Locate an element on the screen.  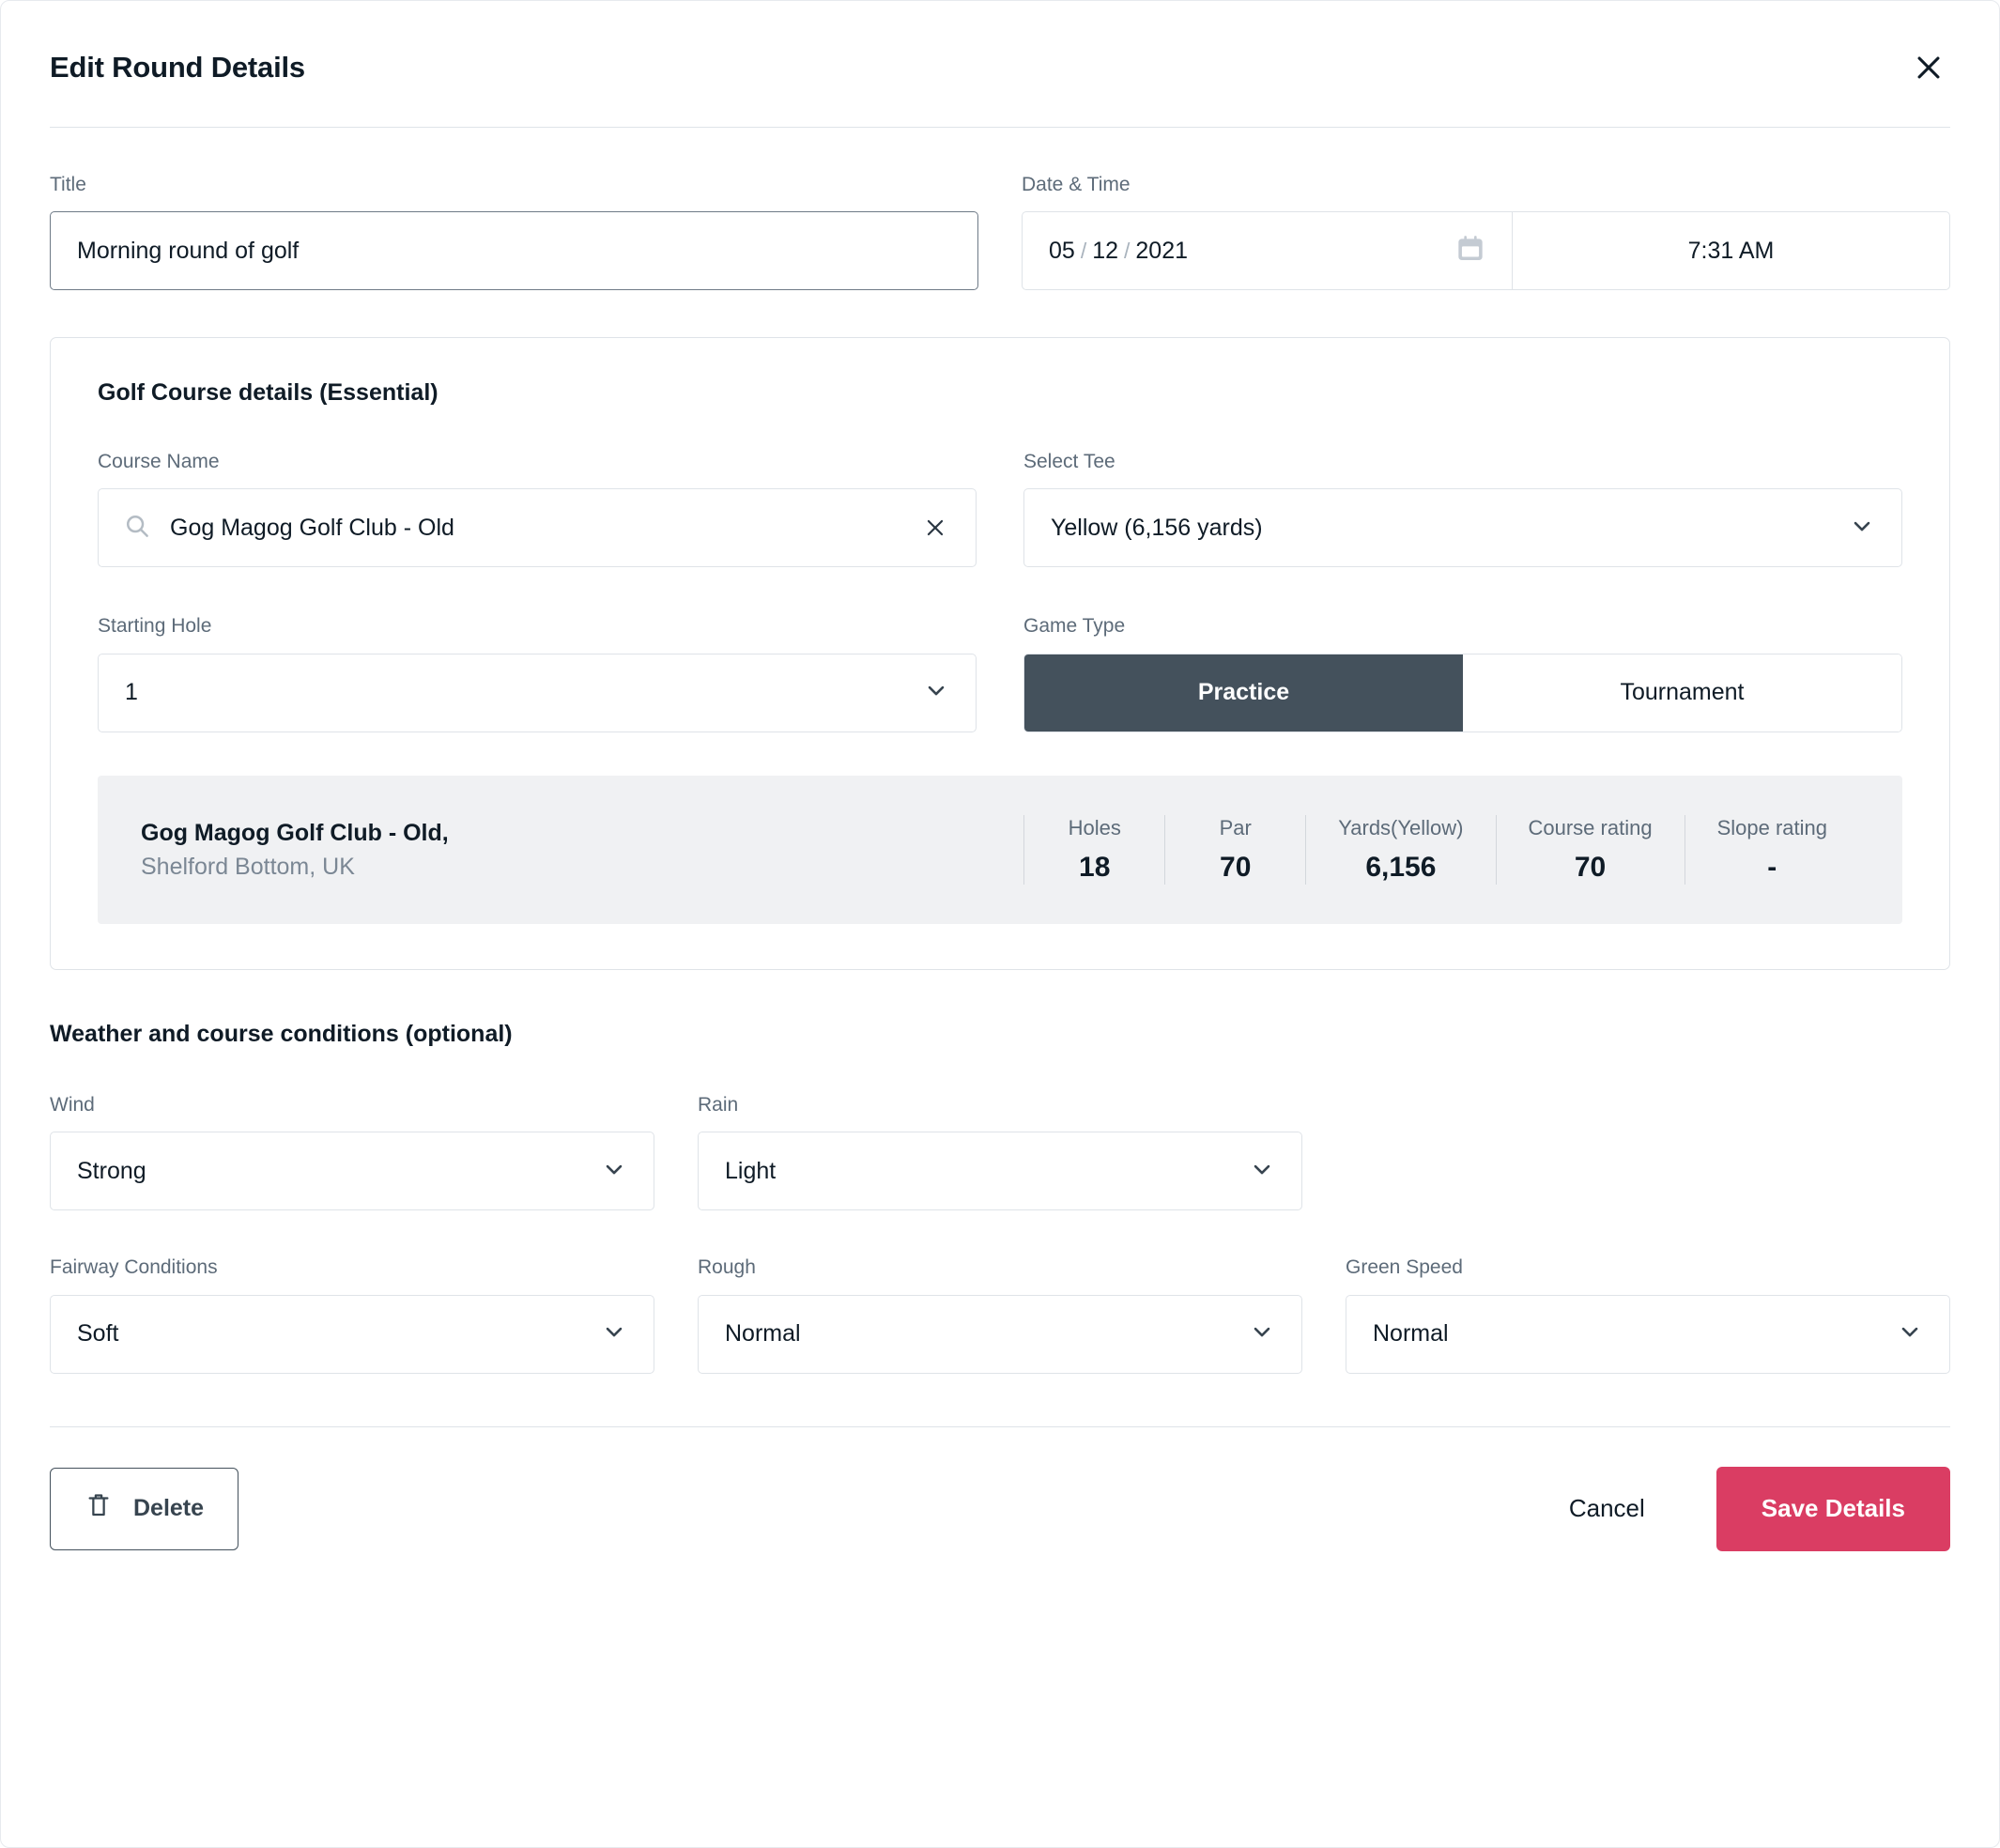
clear-course-name-button is located at coordinates (935, 527).